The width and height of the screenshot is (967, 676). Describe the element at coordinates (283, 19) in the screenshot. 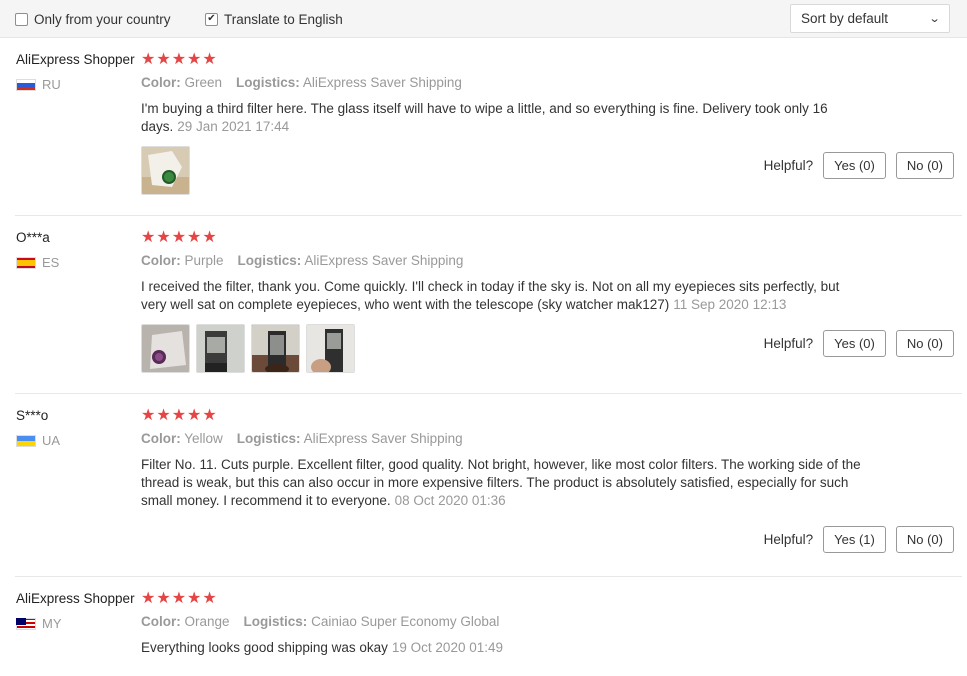

I see `translate-label: Translate to English` at that location.